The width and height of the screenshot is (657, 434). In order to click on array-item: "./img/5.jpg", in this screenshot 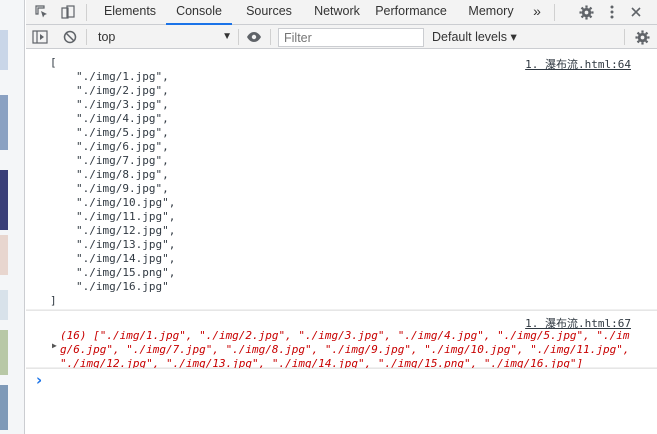, I will do `click(122, 132)`.